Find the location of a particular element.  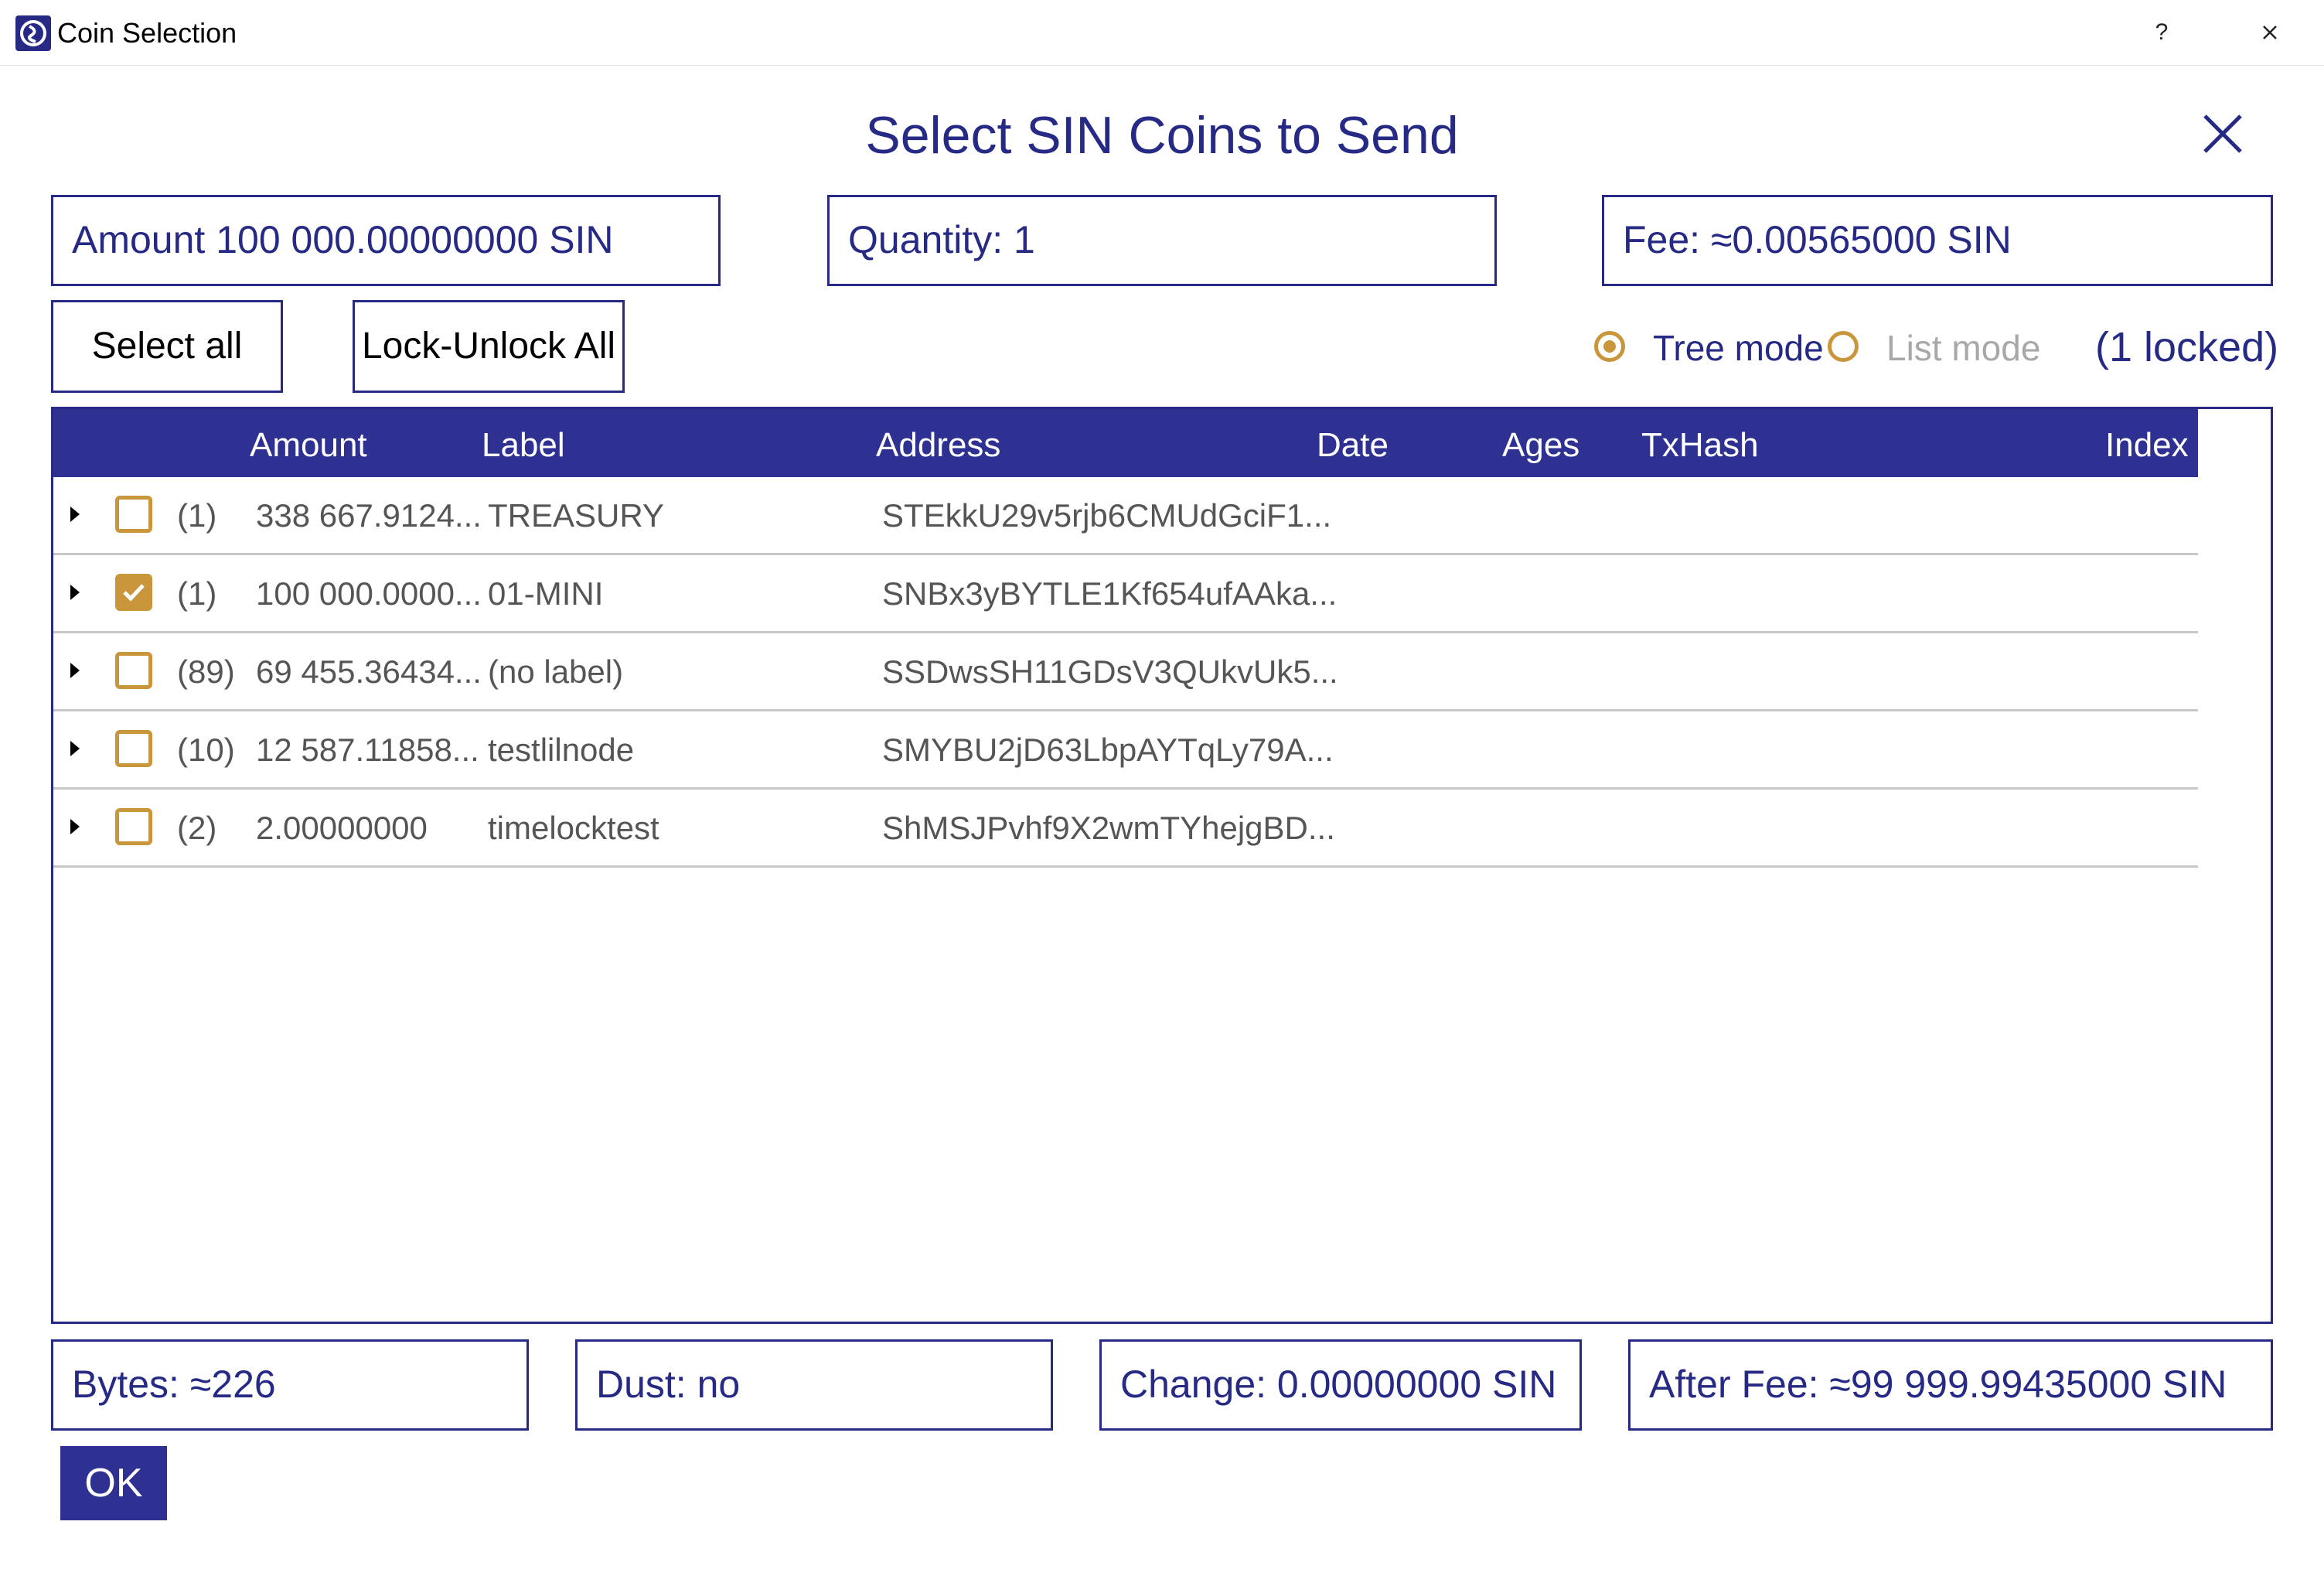

row-label: (no label) is located at coordinates (556, 671).